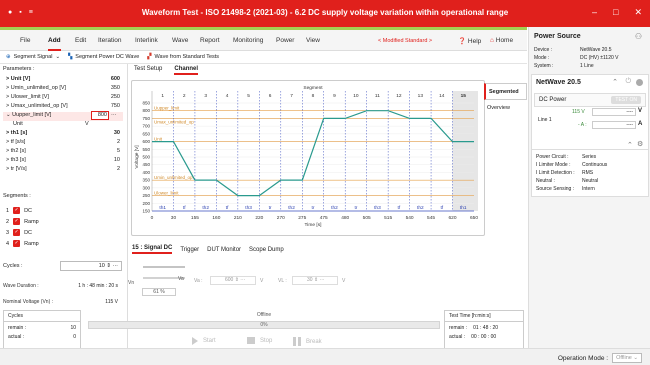 Image resolution: width=650 pixels, height=365 pixels. I want to click on tab-segmented: Segmented, so click(505, 91).